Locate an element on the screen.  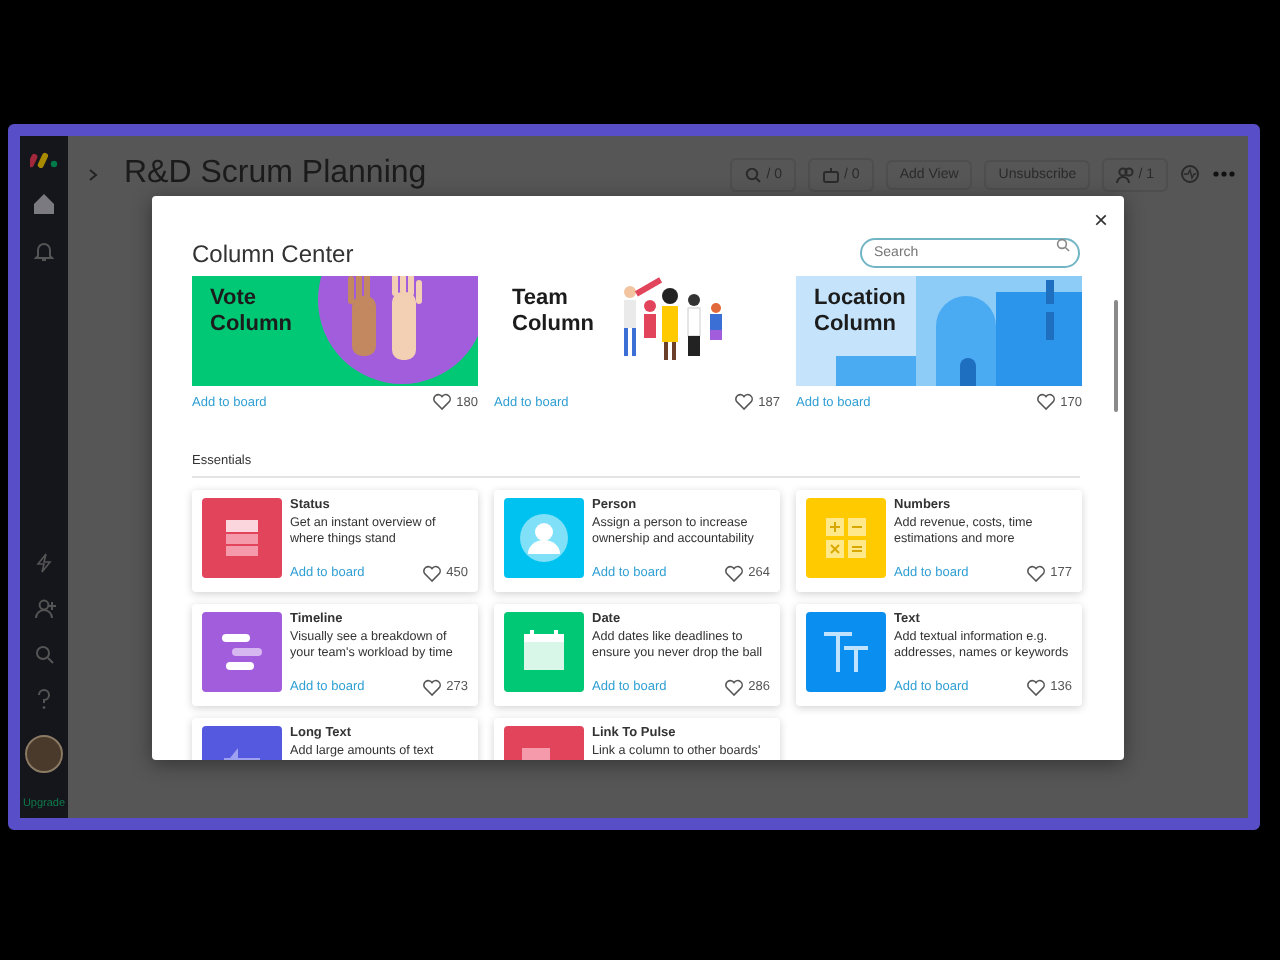
banner-title: Vote Column is located at coordinates (251, 311).